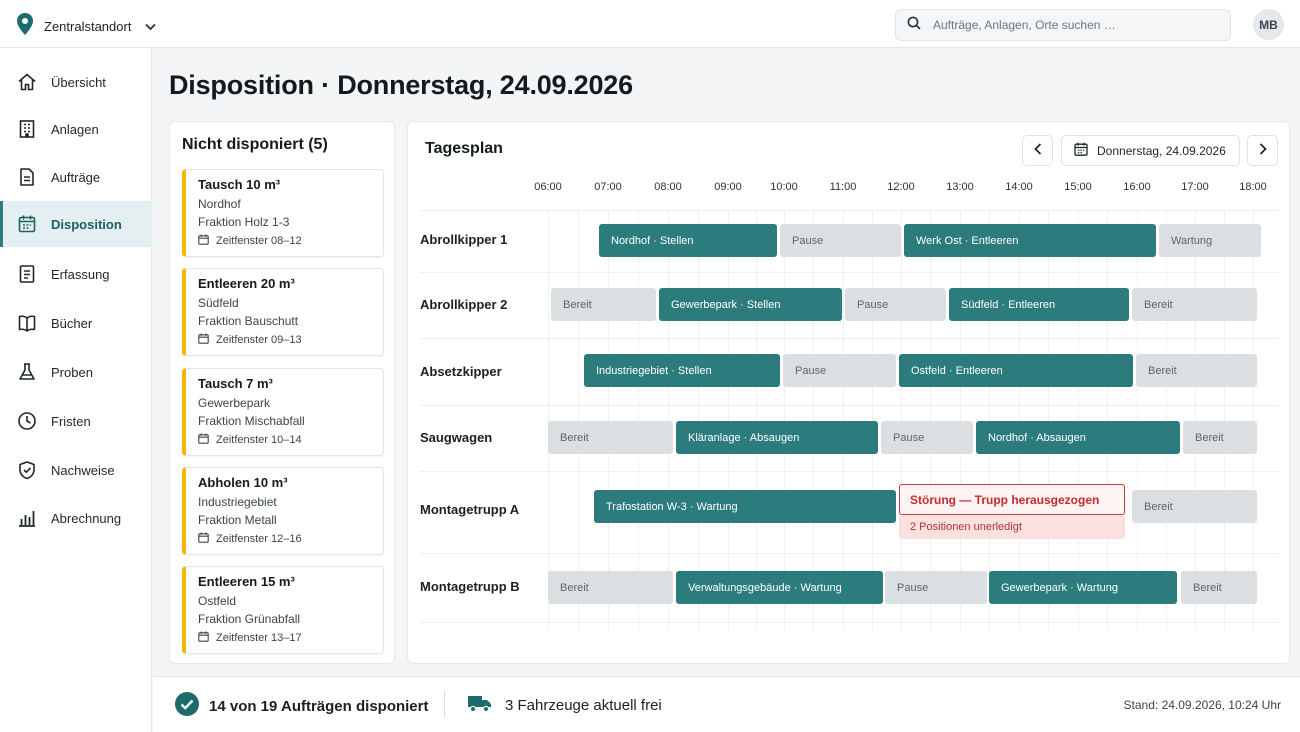 This screenshot has width=1300, height=732. Describe the element at coordinates (27, 372) in the screenshot. I see `flask-icon` at that location.